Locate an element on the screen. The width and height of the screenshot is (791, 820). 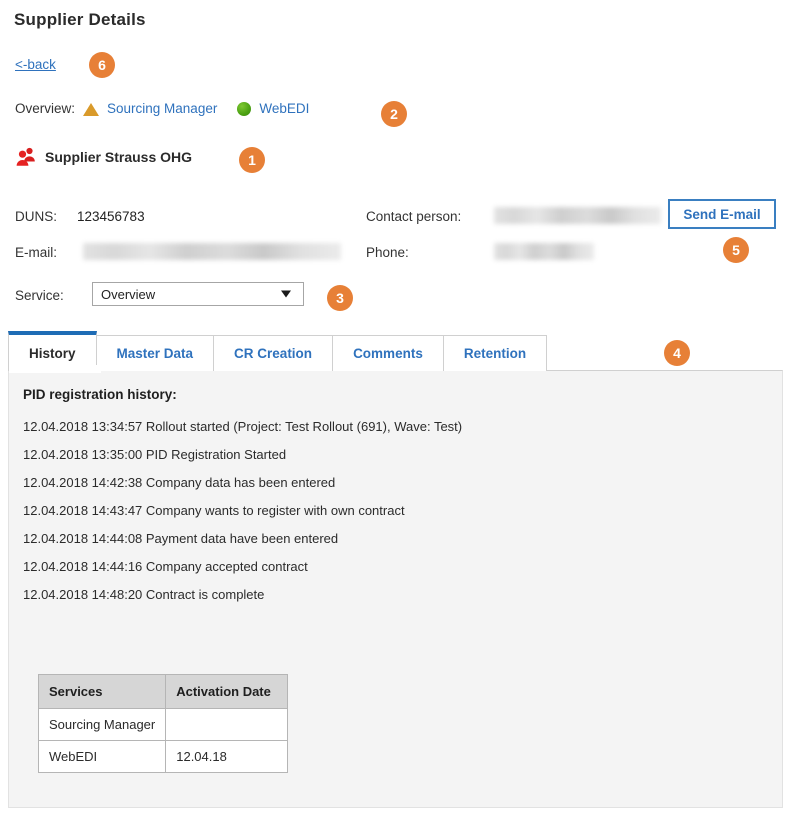
overview-label: Overview: is located at coordinates (45, 108).